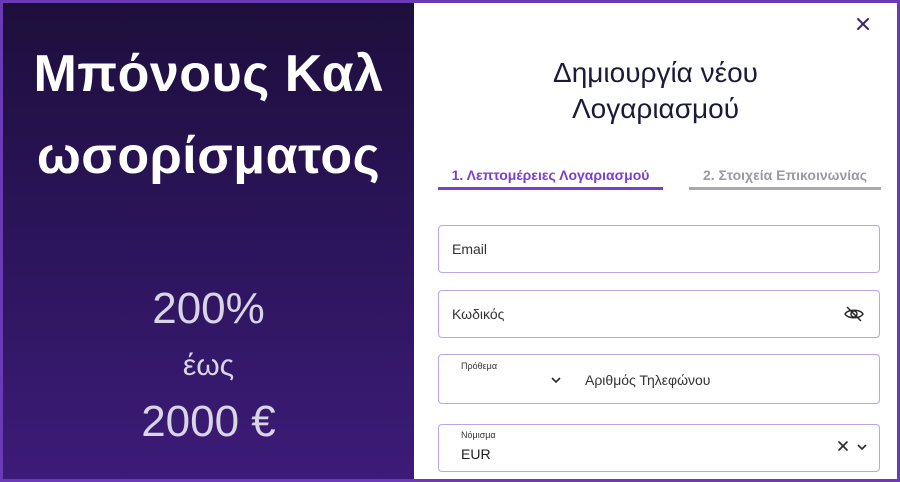  Describe the element at coordinates (843, 445) in the screenshot. I see `clear-icon` at that location.